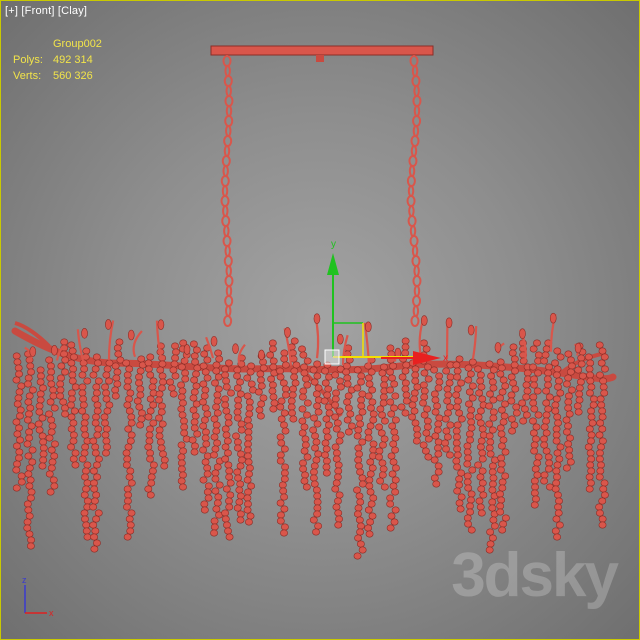 The width and height of the screenshot is (640, 640). What do you see at coordinates (386, 302) in the screenshot?
I see `move-gizmo: y x` at bounding box center [386, 302].